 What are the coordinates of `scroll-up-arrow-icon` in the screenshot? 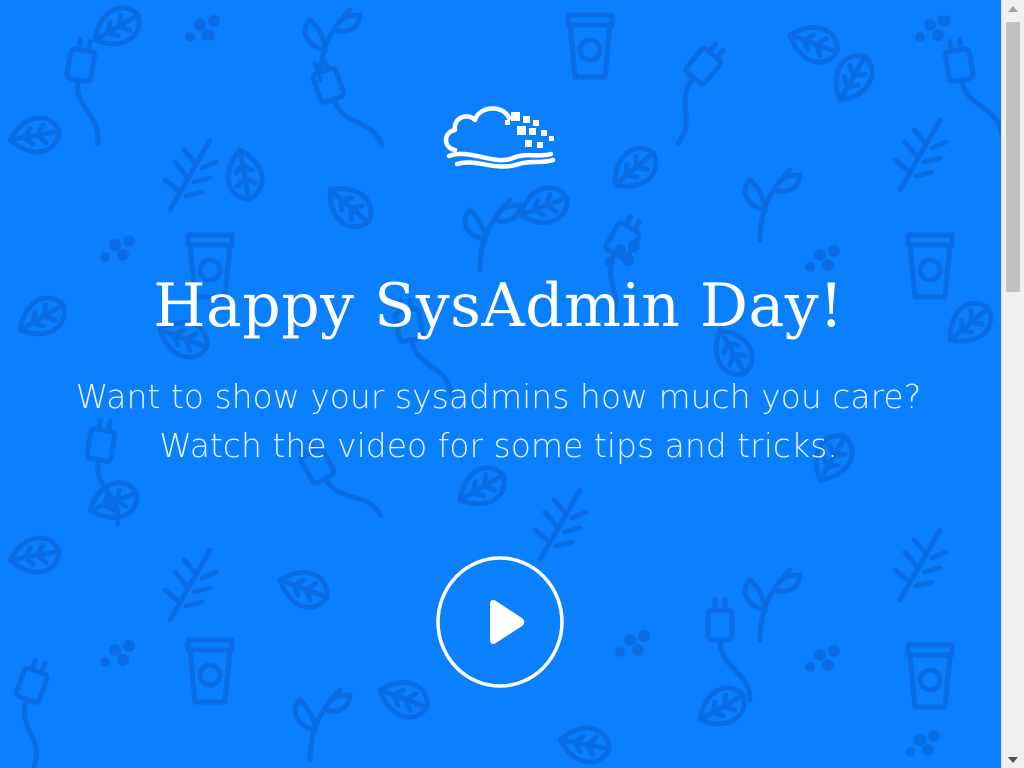 It's located at (1013, 8).